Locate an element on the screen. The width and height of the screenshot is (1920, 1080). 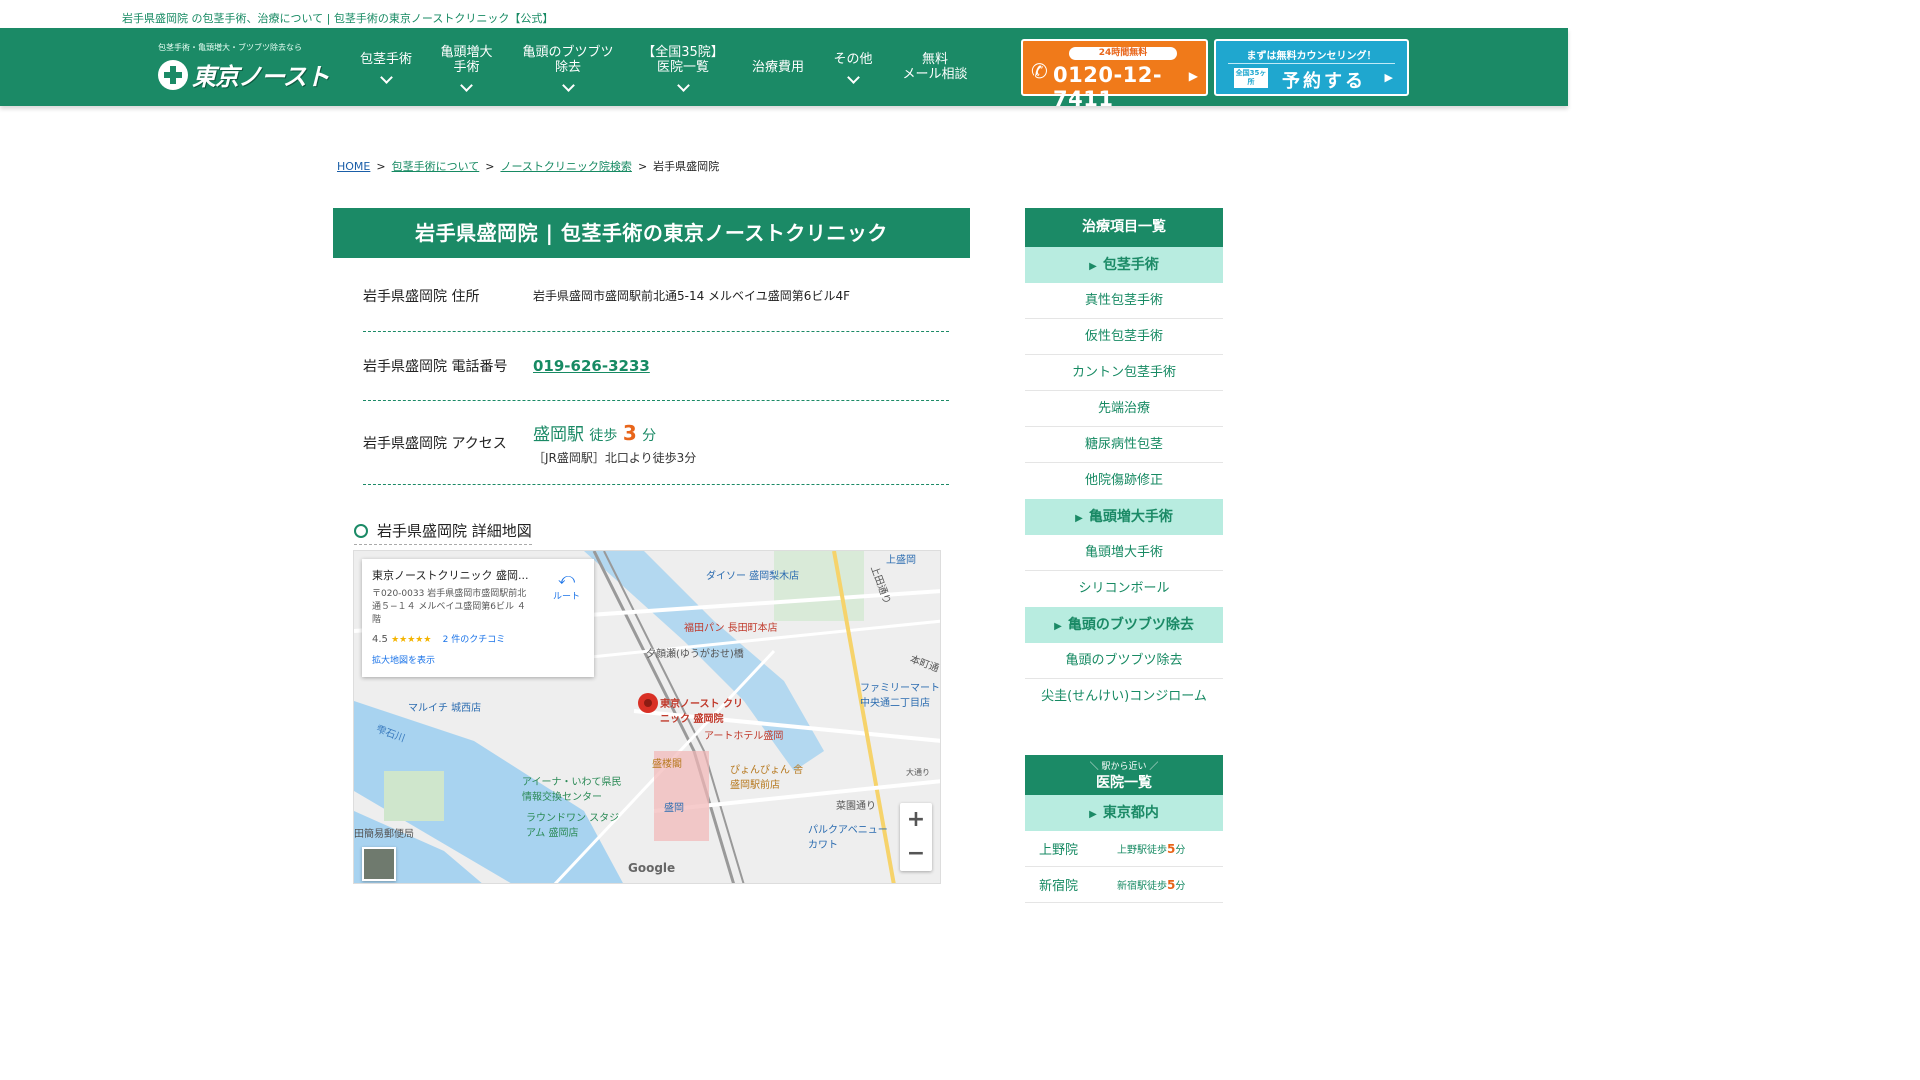
clinic-list-subheading: ＼ 駅から近い ／ is located at coordinates (1124, 767).